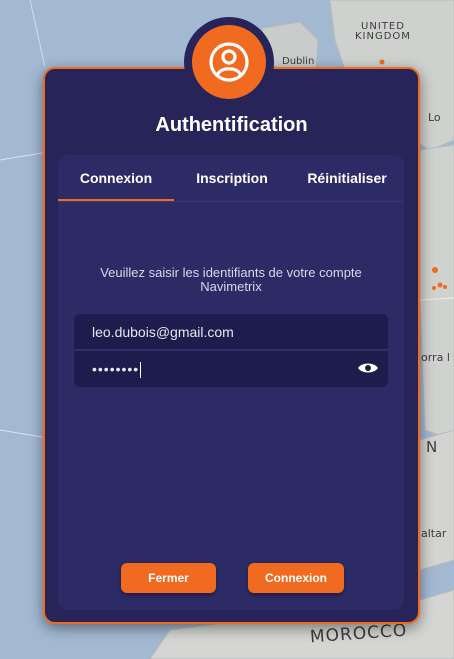 The width and height of the screenshot is (454, 659). Describe the element at coordinates (141, 370) in the screenshot. I see `text-caret` at that location.